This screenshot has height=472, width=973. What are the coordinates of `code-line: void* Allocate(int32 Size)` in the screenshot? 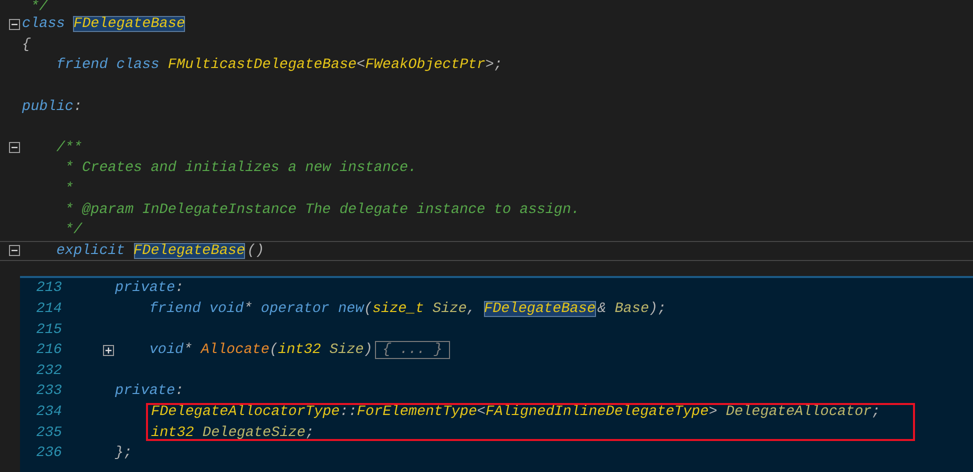 It's located at (260, 350).